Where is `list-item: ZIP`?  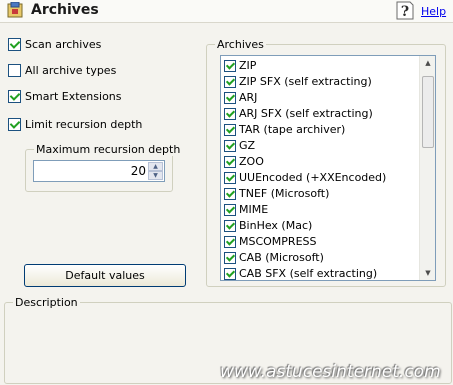
list-item: ZIP is located at coordinates (240, 65).